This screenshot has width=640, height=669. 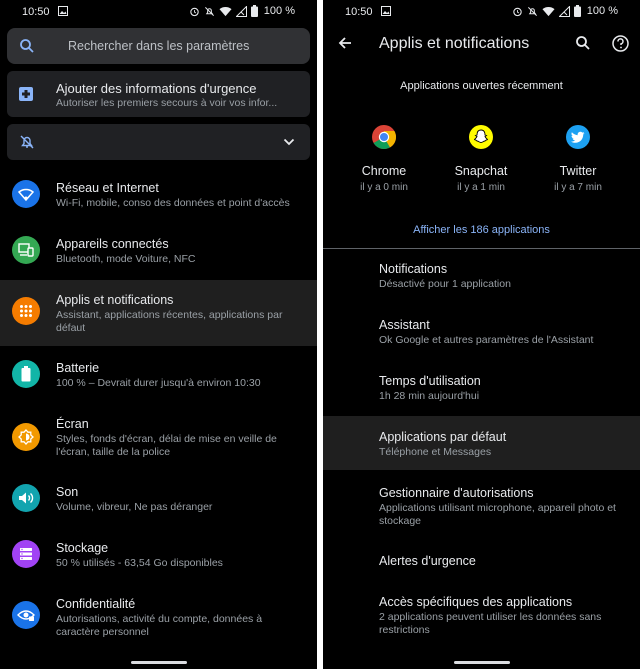 What do you see at coordinates (26, 94) in the screenshot?
I see `medical-plus-icon` at bounding box center [26, 94].